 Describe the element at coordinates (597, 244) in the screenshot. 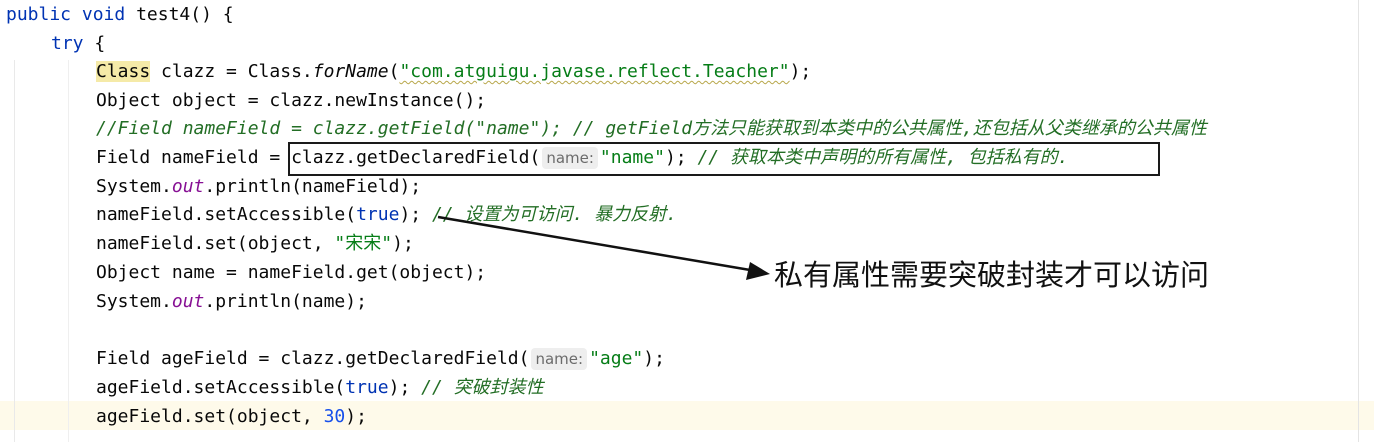

I see `arrow-line` at that location.